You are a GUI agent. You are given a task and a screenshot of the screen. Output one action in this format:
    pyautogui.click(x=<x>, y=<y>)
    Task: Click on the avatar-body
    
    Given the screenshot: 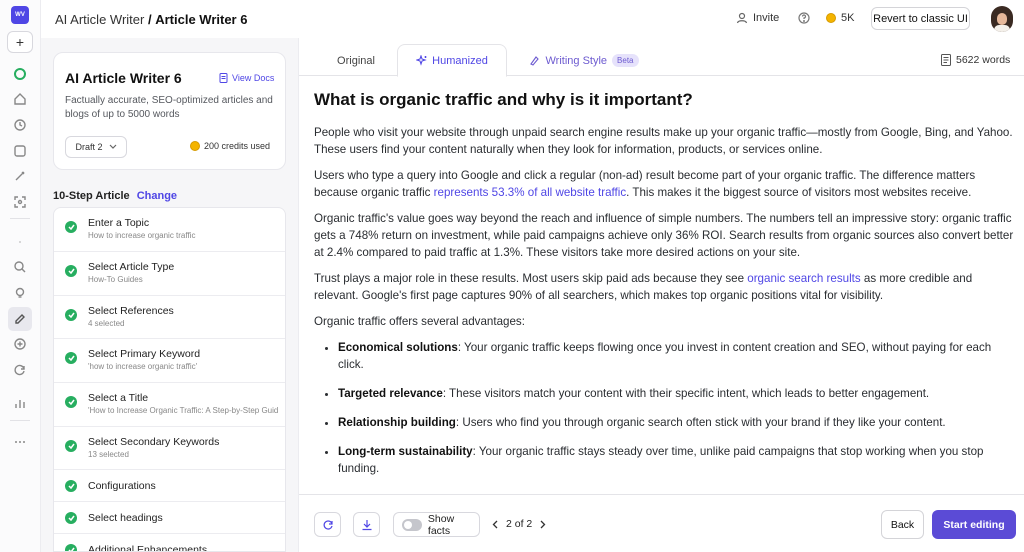 What is the action you would take?
    pyautogui.click(x=1002, y=28)
    